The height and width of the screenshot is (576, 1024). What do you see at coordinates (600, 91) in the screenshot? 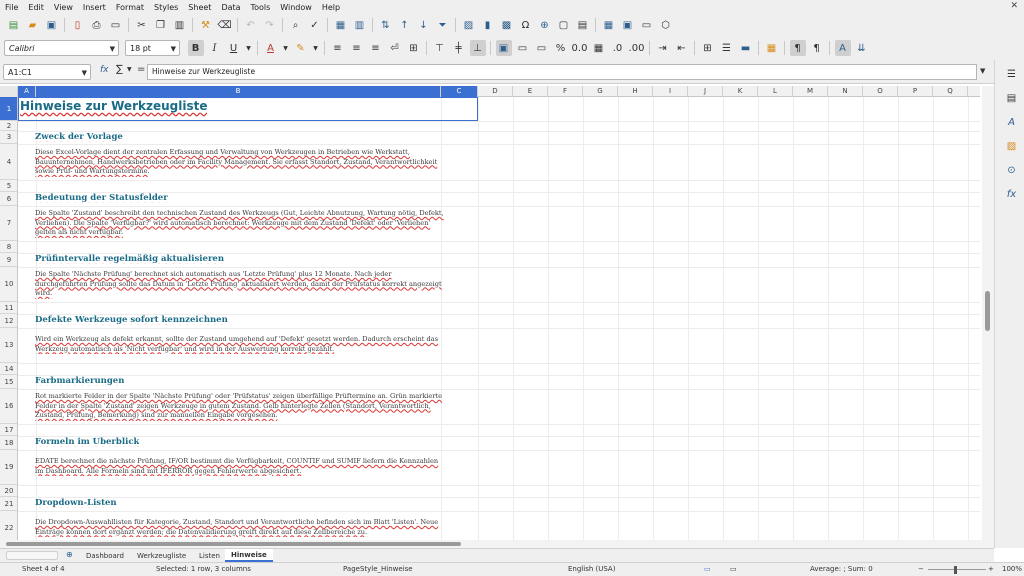
I see `column-header-g: G` at bounding box center [600, 91].